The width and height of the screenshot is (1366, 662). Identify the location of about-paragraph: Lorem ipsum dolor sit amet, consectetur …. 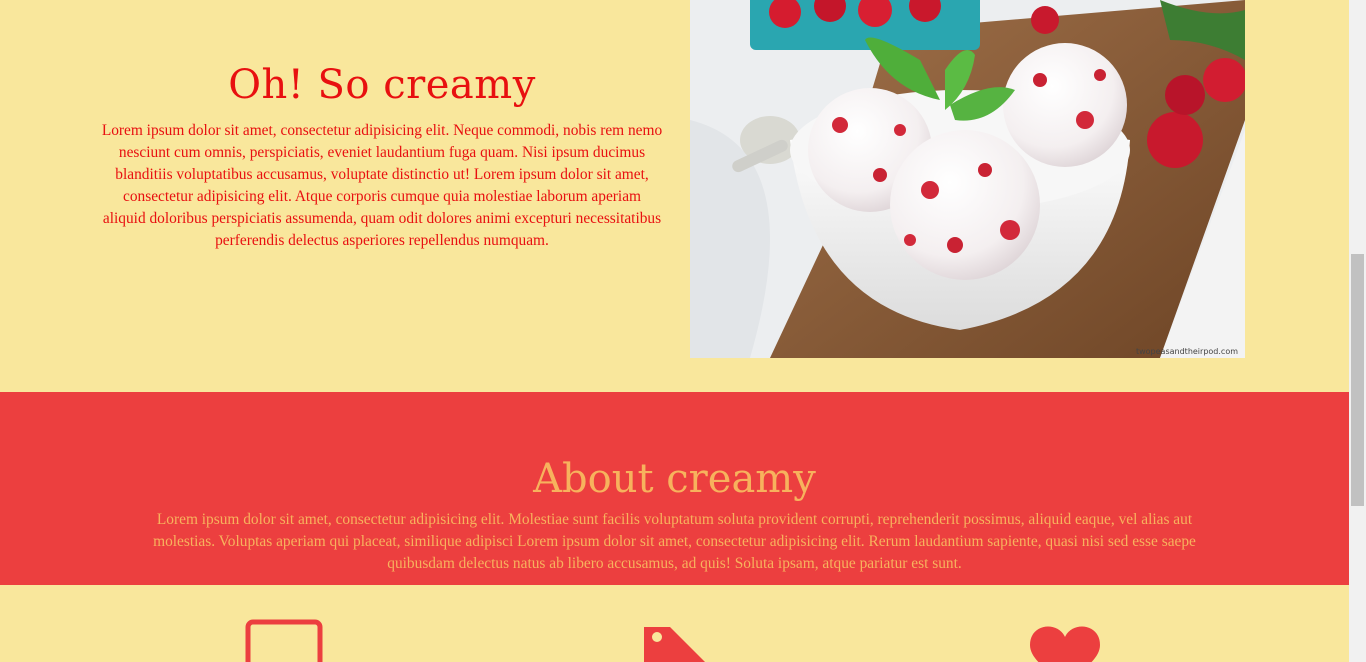
(674, 541).